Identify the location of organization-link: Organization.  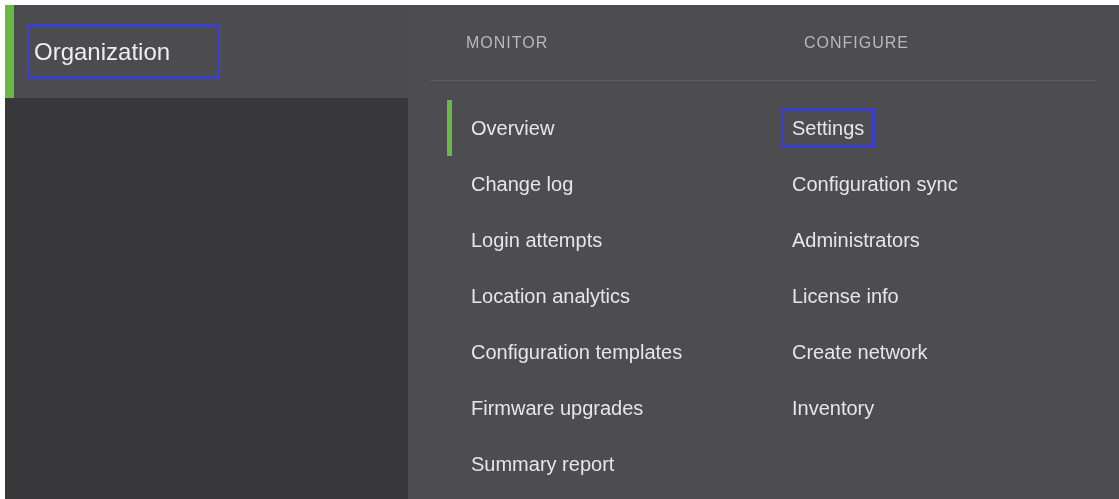
(123, 51).